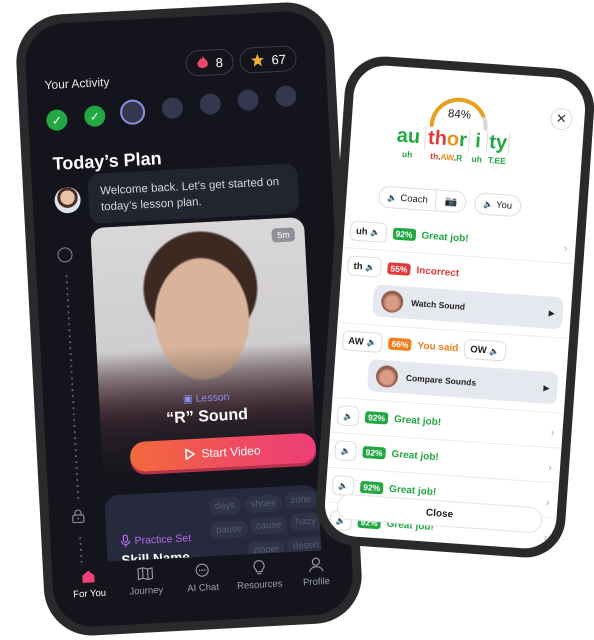 The image size is (594, 640). I want to click on streak-count: 8, so click(219, 62).